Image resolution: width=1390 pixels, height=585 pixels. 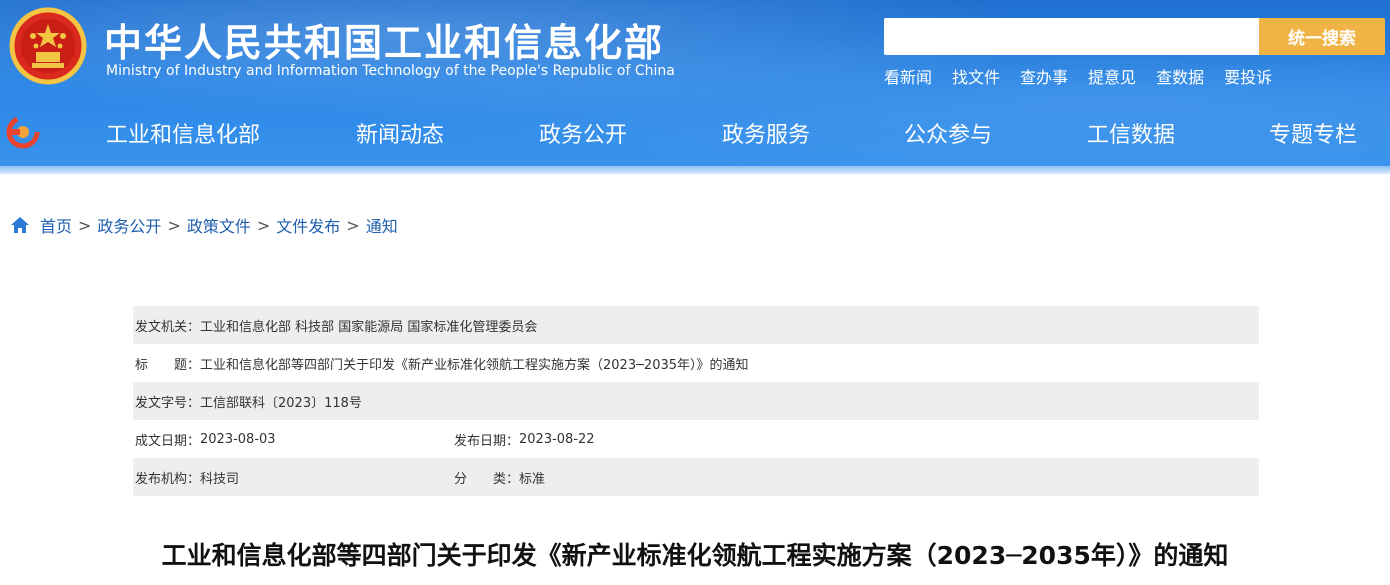 I want to click on nav-item-news: 新闻动态, so click(x=400, y=133).